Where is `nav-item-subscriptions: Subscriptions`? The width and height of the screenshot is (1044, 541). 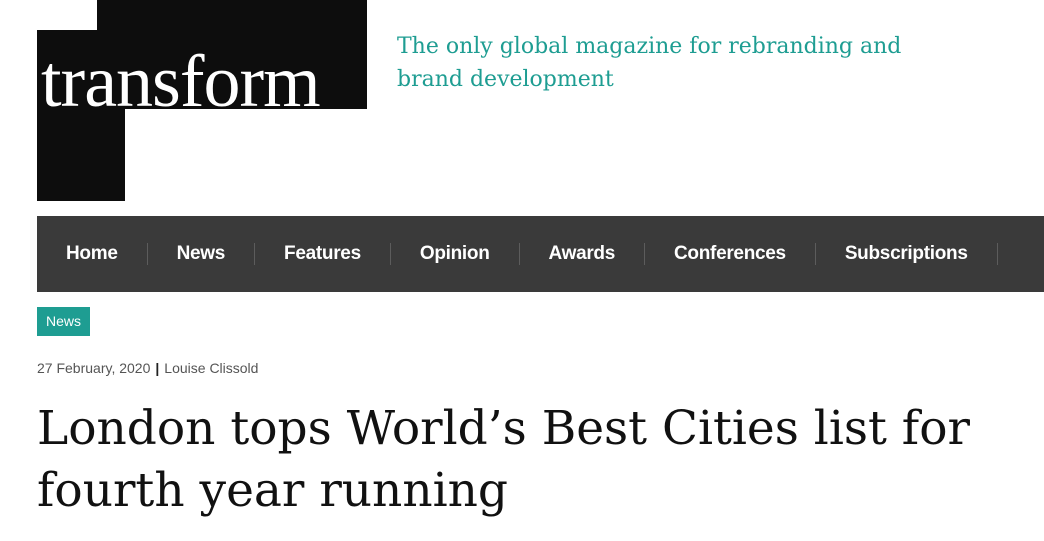 nav-item-subscriptions: Subscriptions is located at coordinates (907, 254).